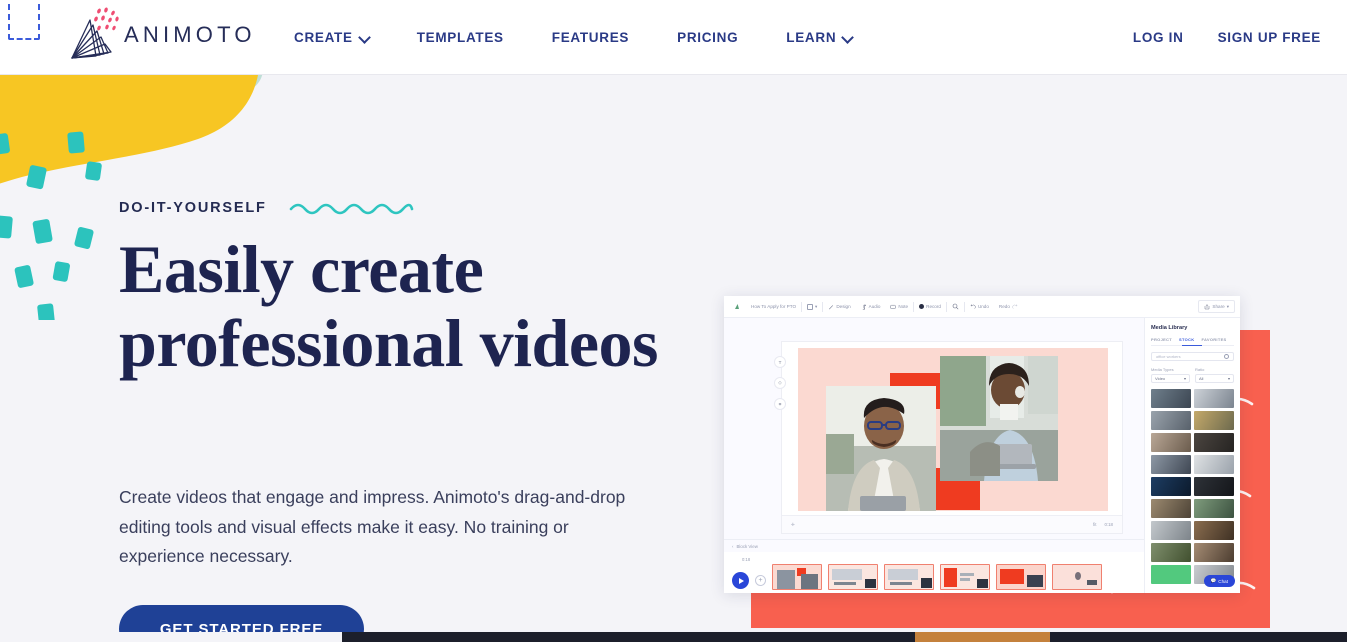 The height and width of the screenshot is (642, 1347). Describe the element at coordinates (760, 580) in the screenshot. I see `add-block-button: +` at that location.